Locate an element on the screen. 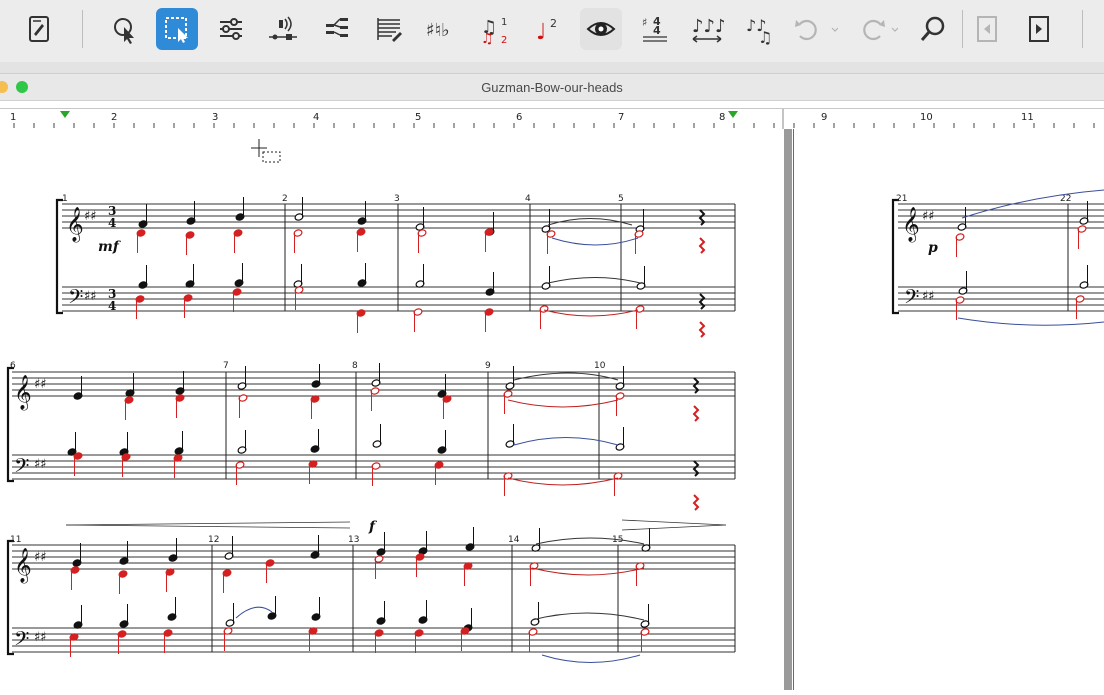 The image size is (1104, 695). beam-spacing-button: ♪♪♪ is located at coordinates (707, 29).